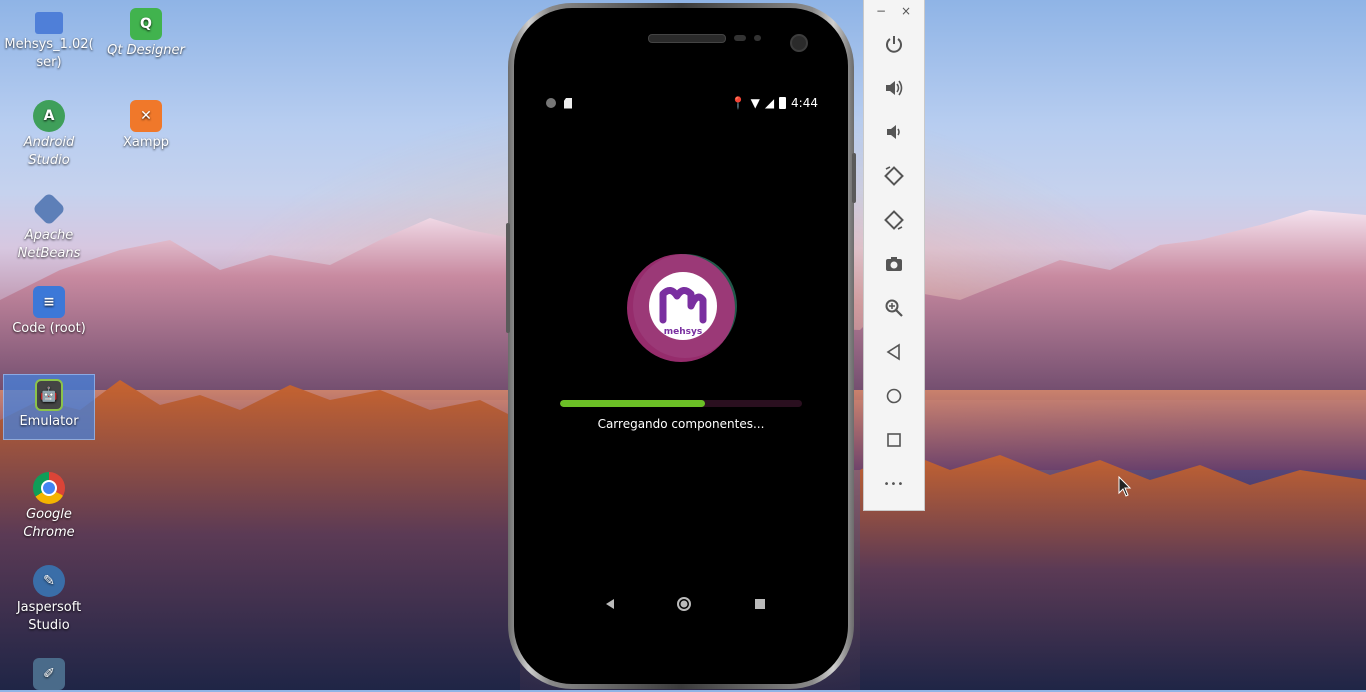 Image resolution: width=1366 pixels, height=692 pixels. I want to click on xampp-icon: ✕, so click(146, 116).